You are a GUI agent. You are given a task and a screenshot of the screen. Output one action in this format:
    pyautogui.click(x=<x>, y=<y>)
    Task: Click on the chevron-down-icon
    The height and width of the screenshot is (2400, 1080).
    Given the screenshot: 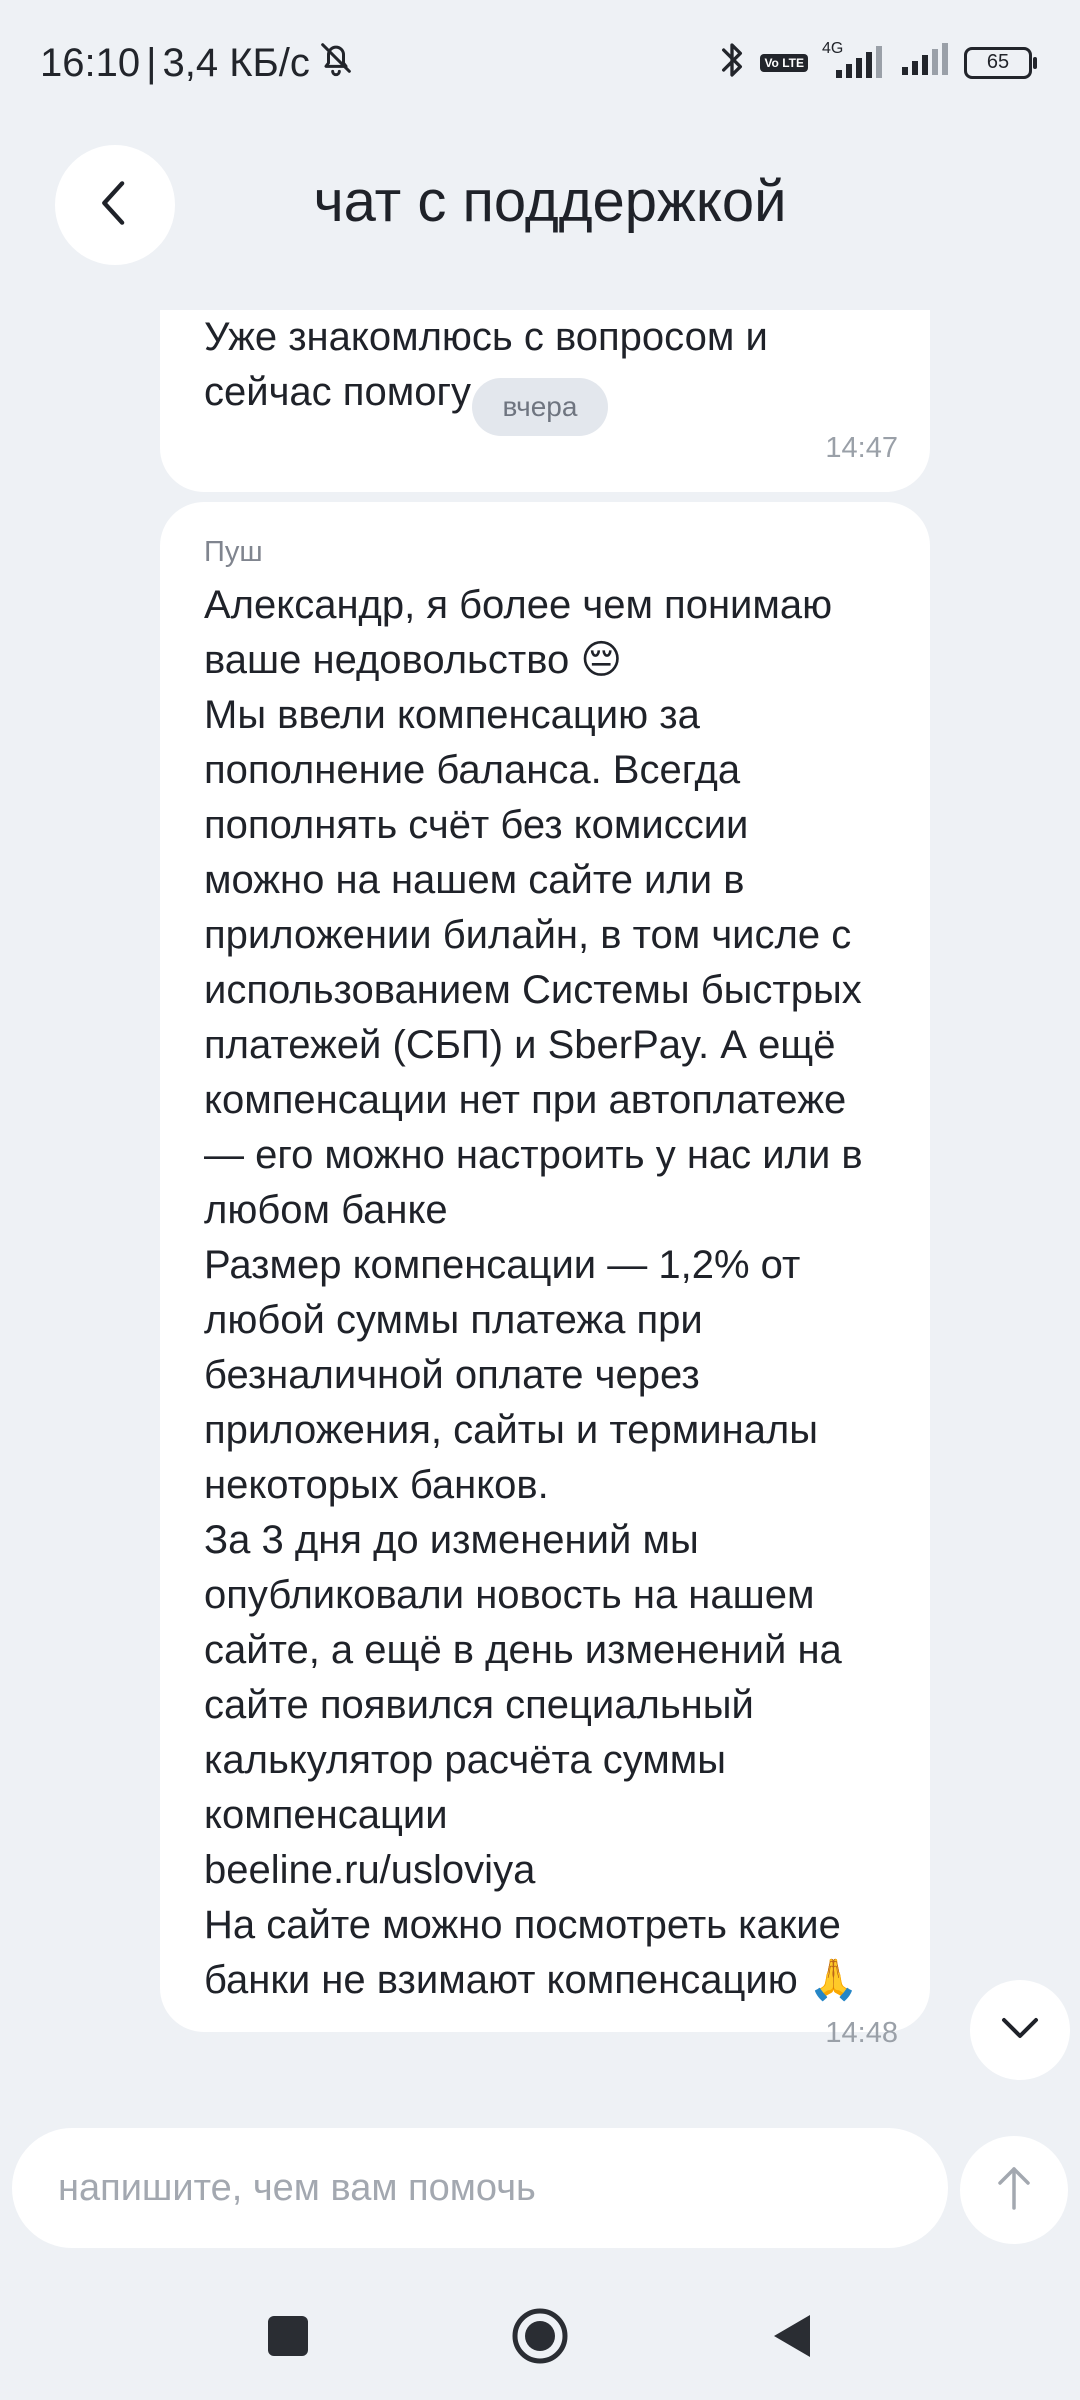 What is the action you would take?
    pyautogui.click(x=1020, y=2030)
    